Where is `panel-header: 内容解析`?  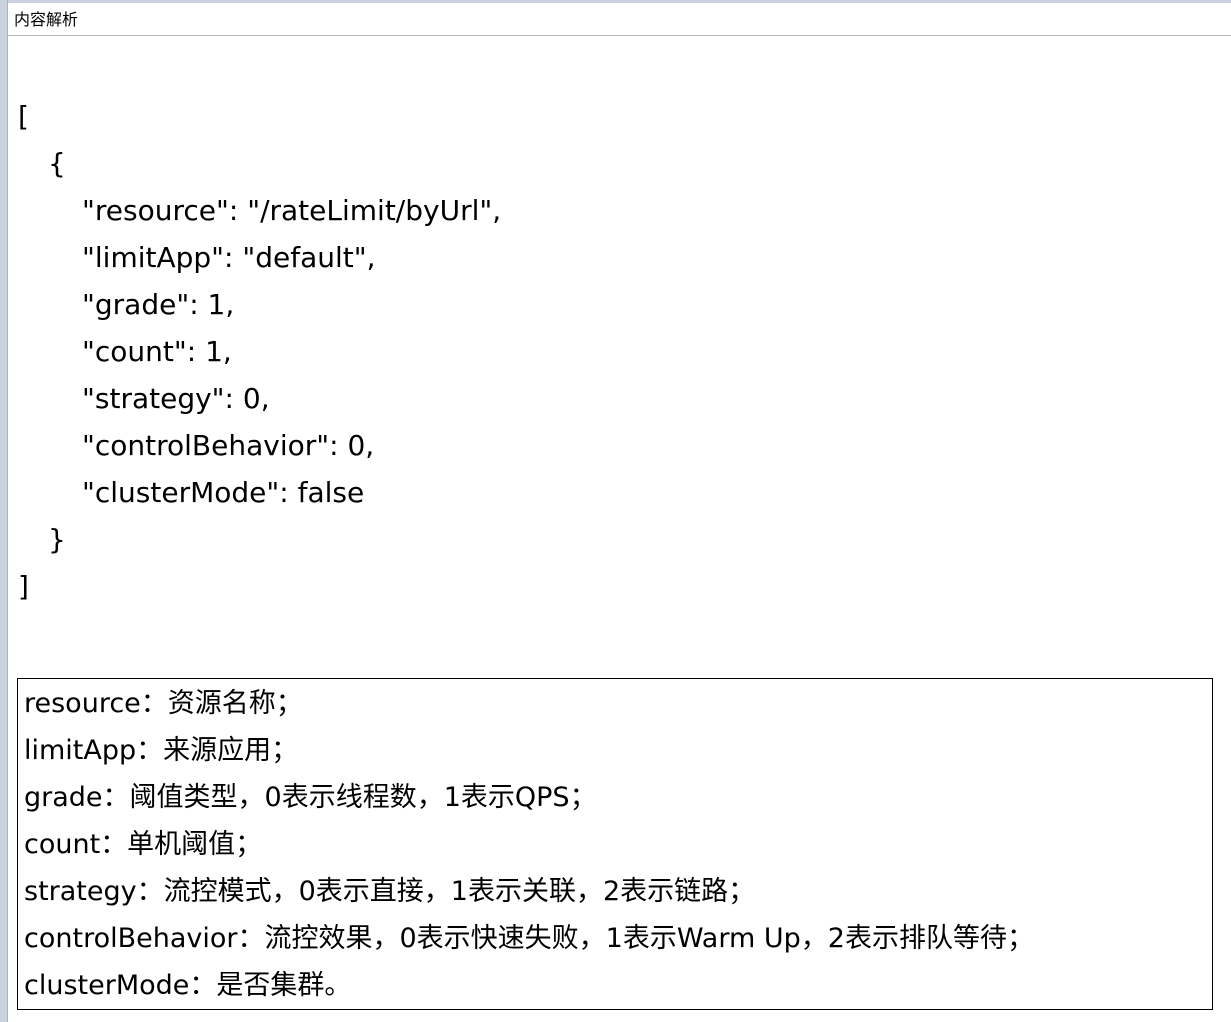
panel-header: 内容解析 is located at coordinates (619, 19).